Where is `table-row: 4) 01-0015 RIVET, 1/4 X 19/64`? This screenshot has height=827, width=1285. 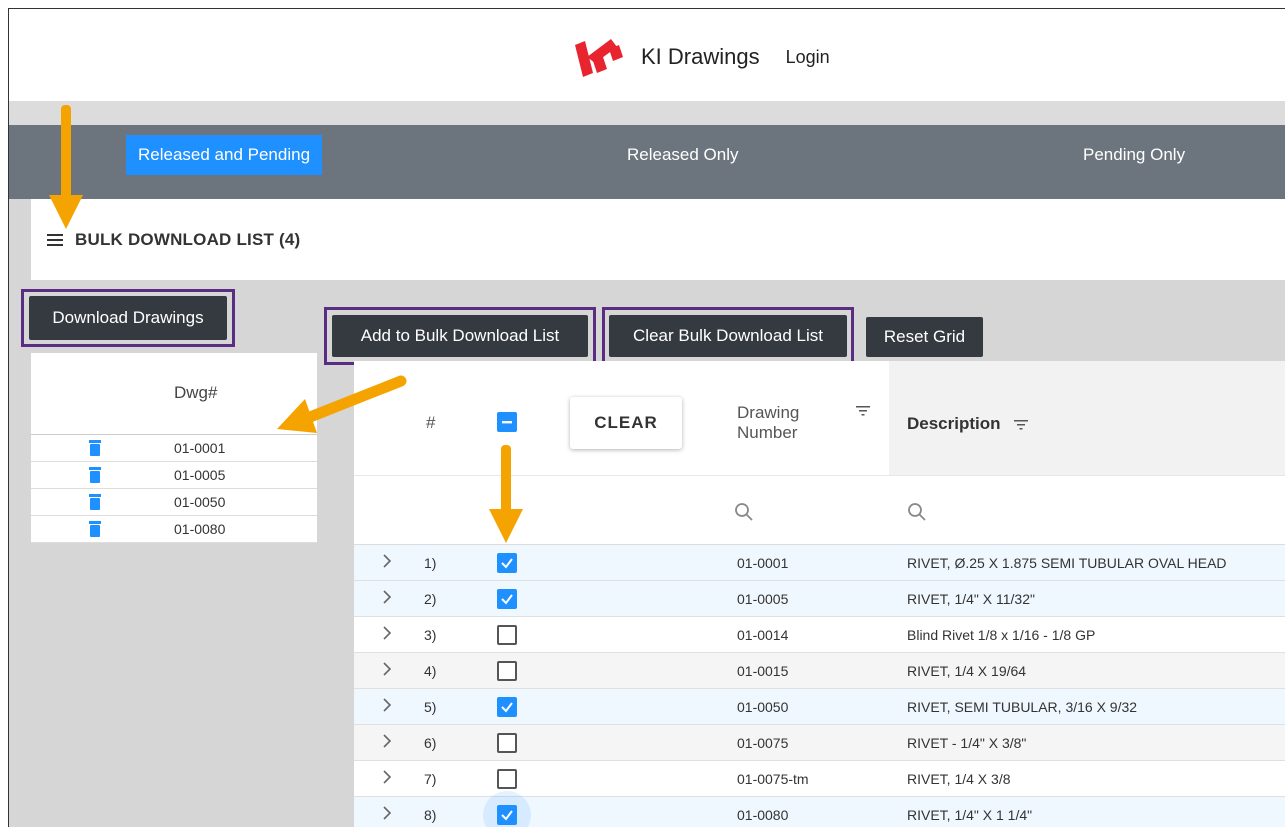
table-row: 4) 01-0015 RIVET, 1/4 X 19/64 is located at coordinates (819, 671).